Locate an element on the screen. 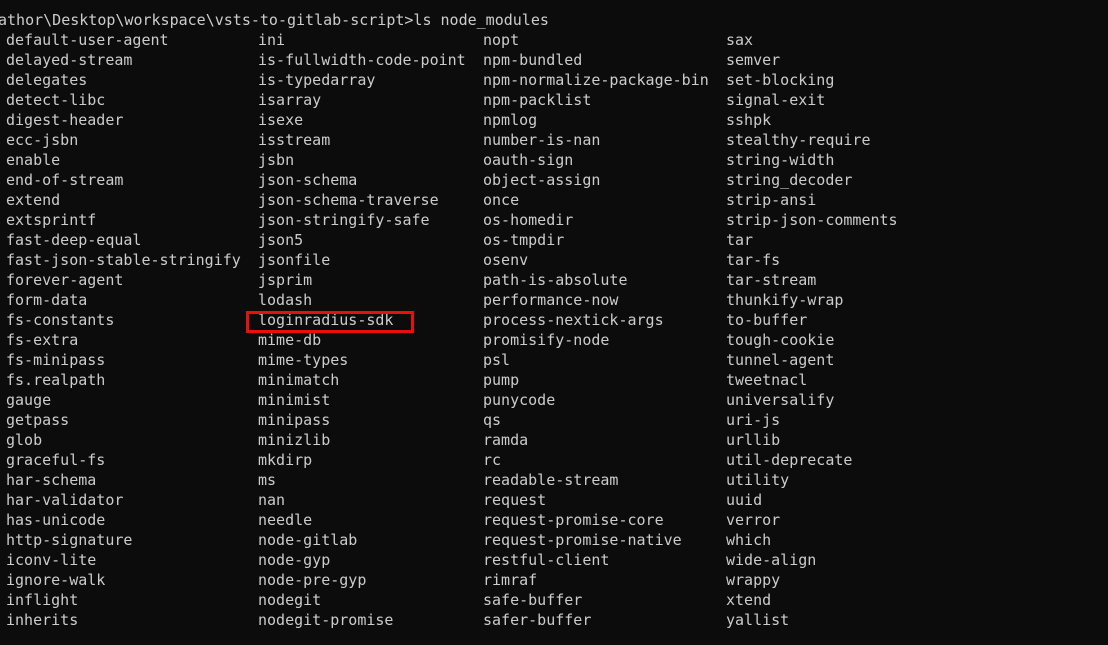 The height and width of the screenshot is (645, 1108). directory-entry: ms is located at coordinates (267, 480).